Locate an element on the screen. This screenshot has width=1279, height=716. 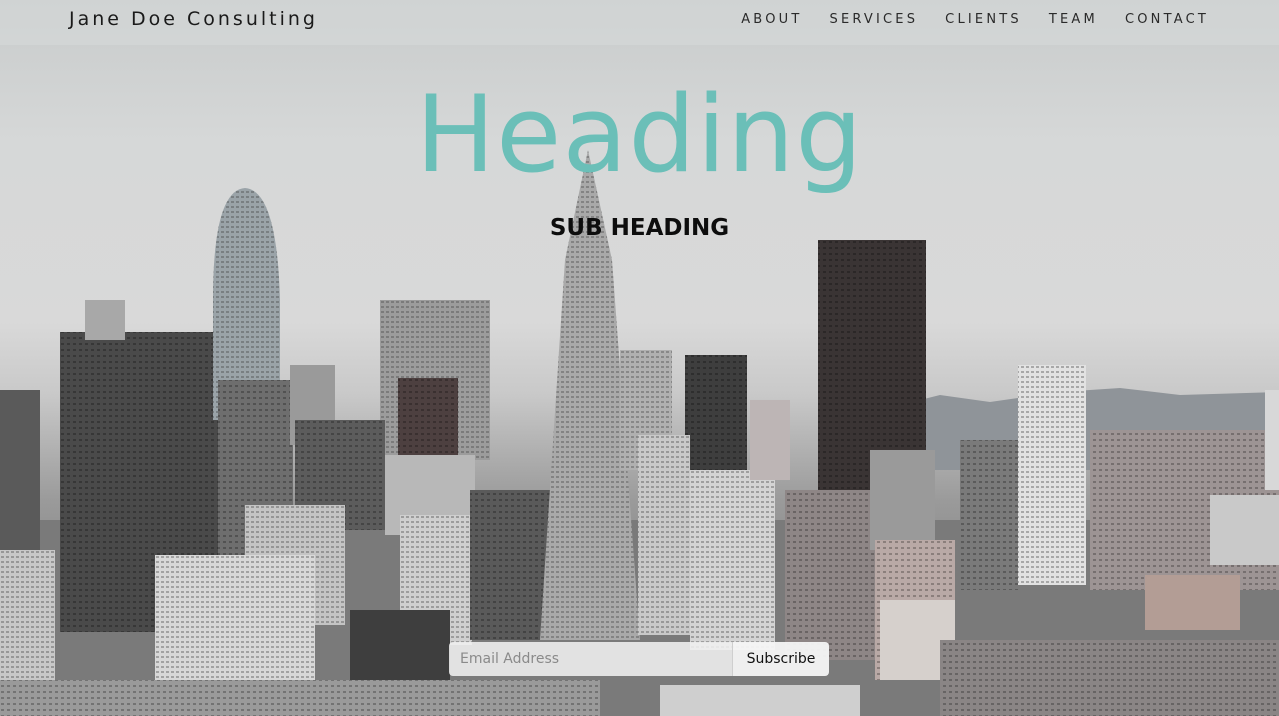
brand-logo-text: Jane Doe Consulting is located at coordinates (193, 19).